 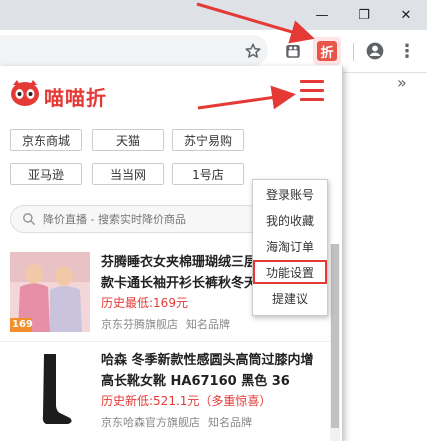 I want to click on annotation-arrow-menu, so click(x=246, y=97).